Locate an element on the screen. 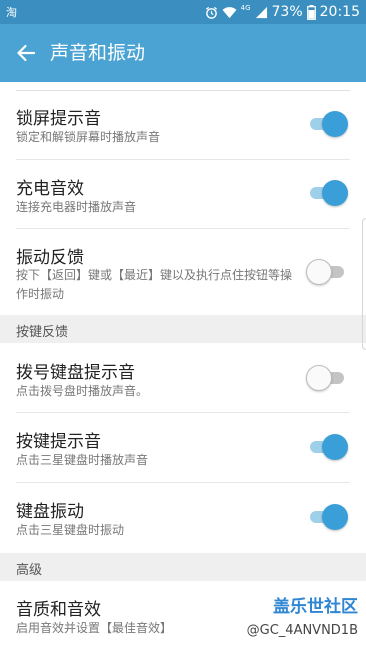 The width and height of the screenshot is (366, 650). back-button is located at coordinates (26, 53).